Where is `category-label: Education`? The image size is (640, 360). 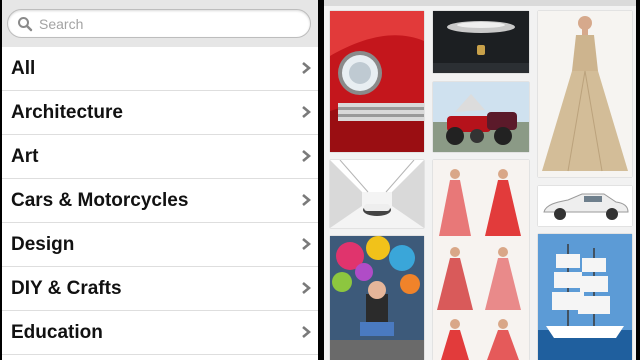
category-label: Education is located at coordinates (57, 332).